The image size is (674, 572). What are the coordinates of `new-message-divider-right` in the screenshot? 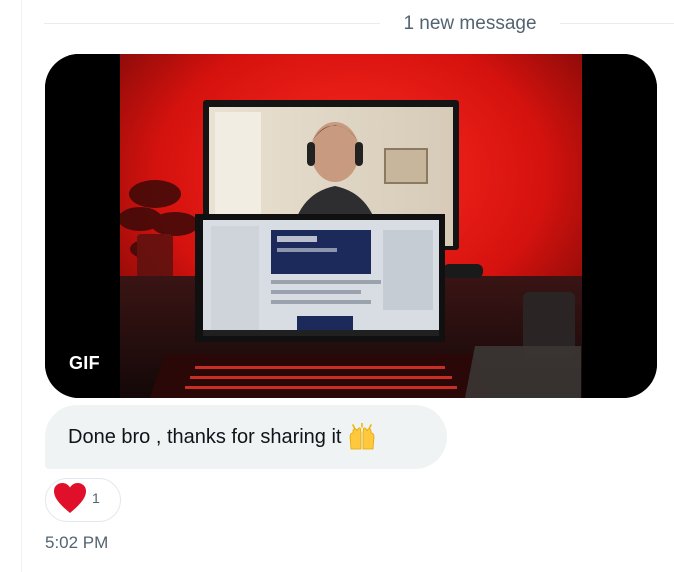 It's located at (617, 23).